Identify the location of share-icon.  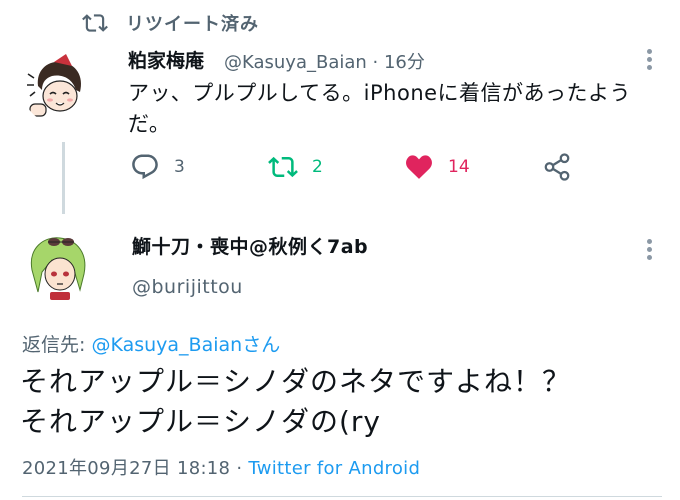
(557, 167).